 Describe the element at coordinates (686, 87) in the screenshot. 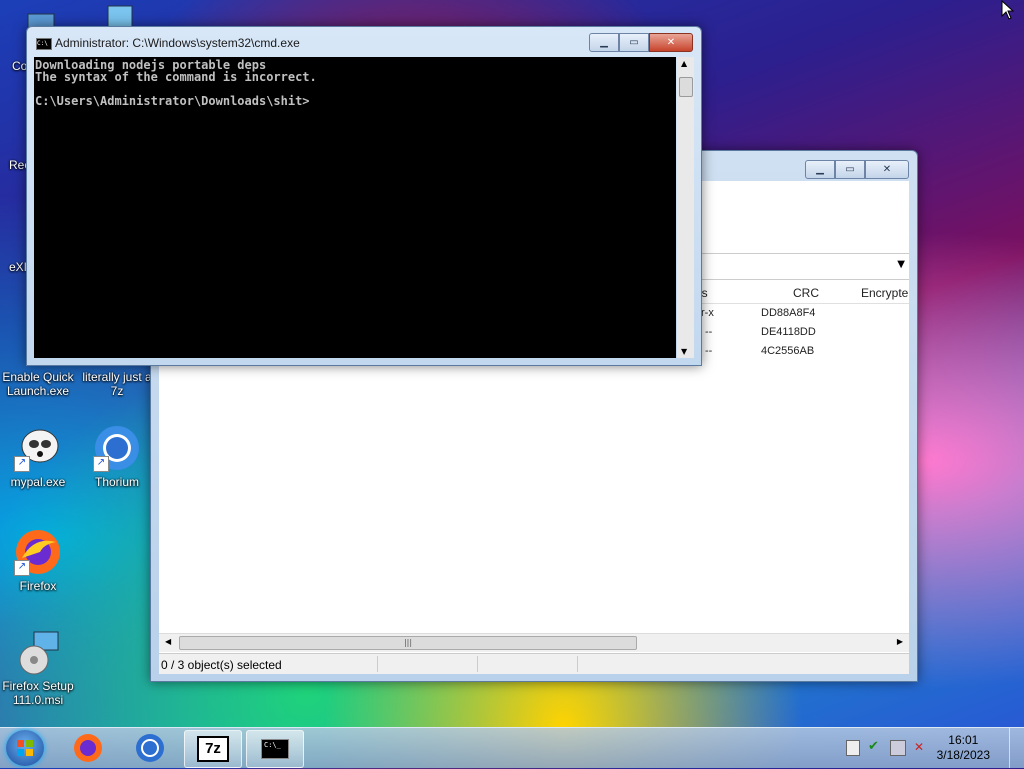

I see `scroll-thumb` at that location.